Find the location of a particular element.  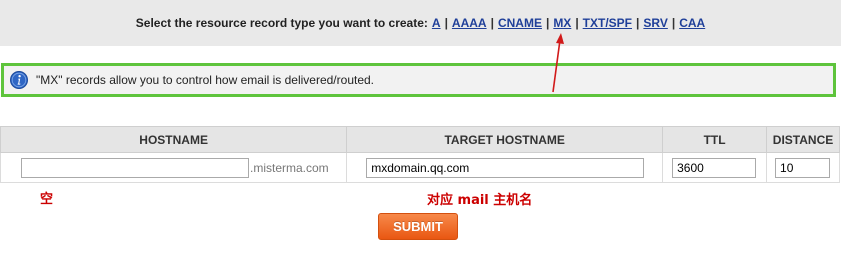

target-hostname-input is located at coordinates (505, 167).